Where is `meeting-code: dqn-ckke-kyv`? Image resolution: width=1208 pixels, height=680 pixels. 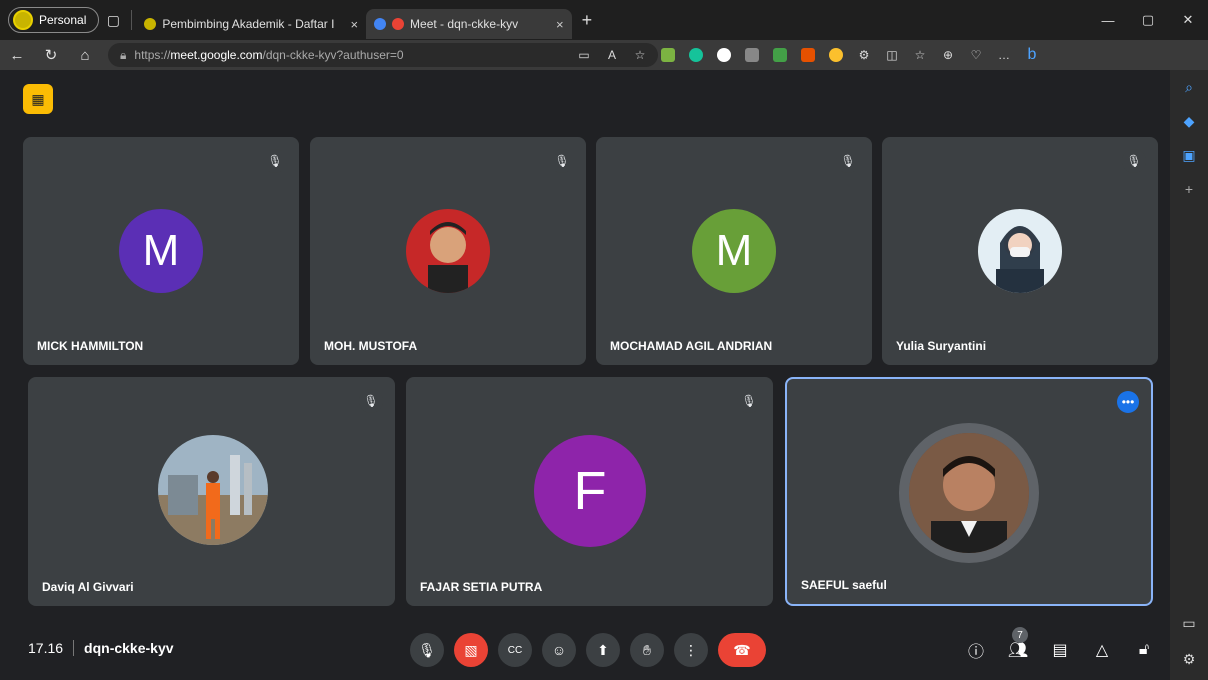
meeting-code: dqn-ckke-kyv is located at coordinates (129, 648).